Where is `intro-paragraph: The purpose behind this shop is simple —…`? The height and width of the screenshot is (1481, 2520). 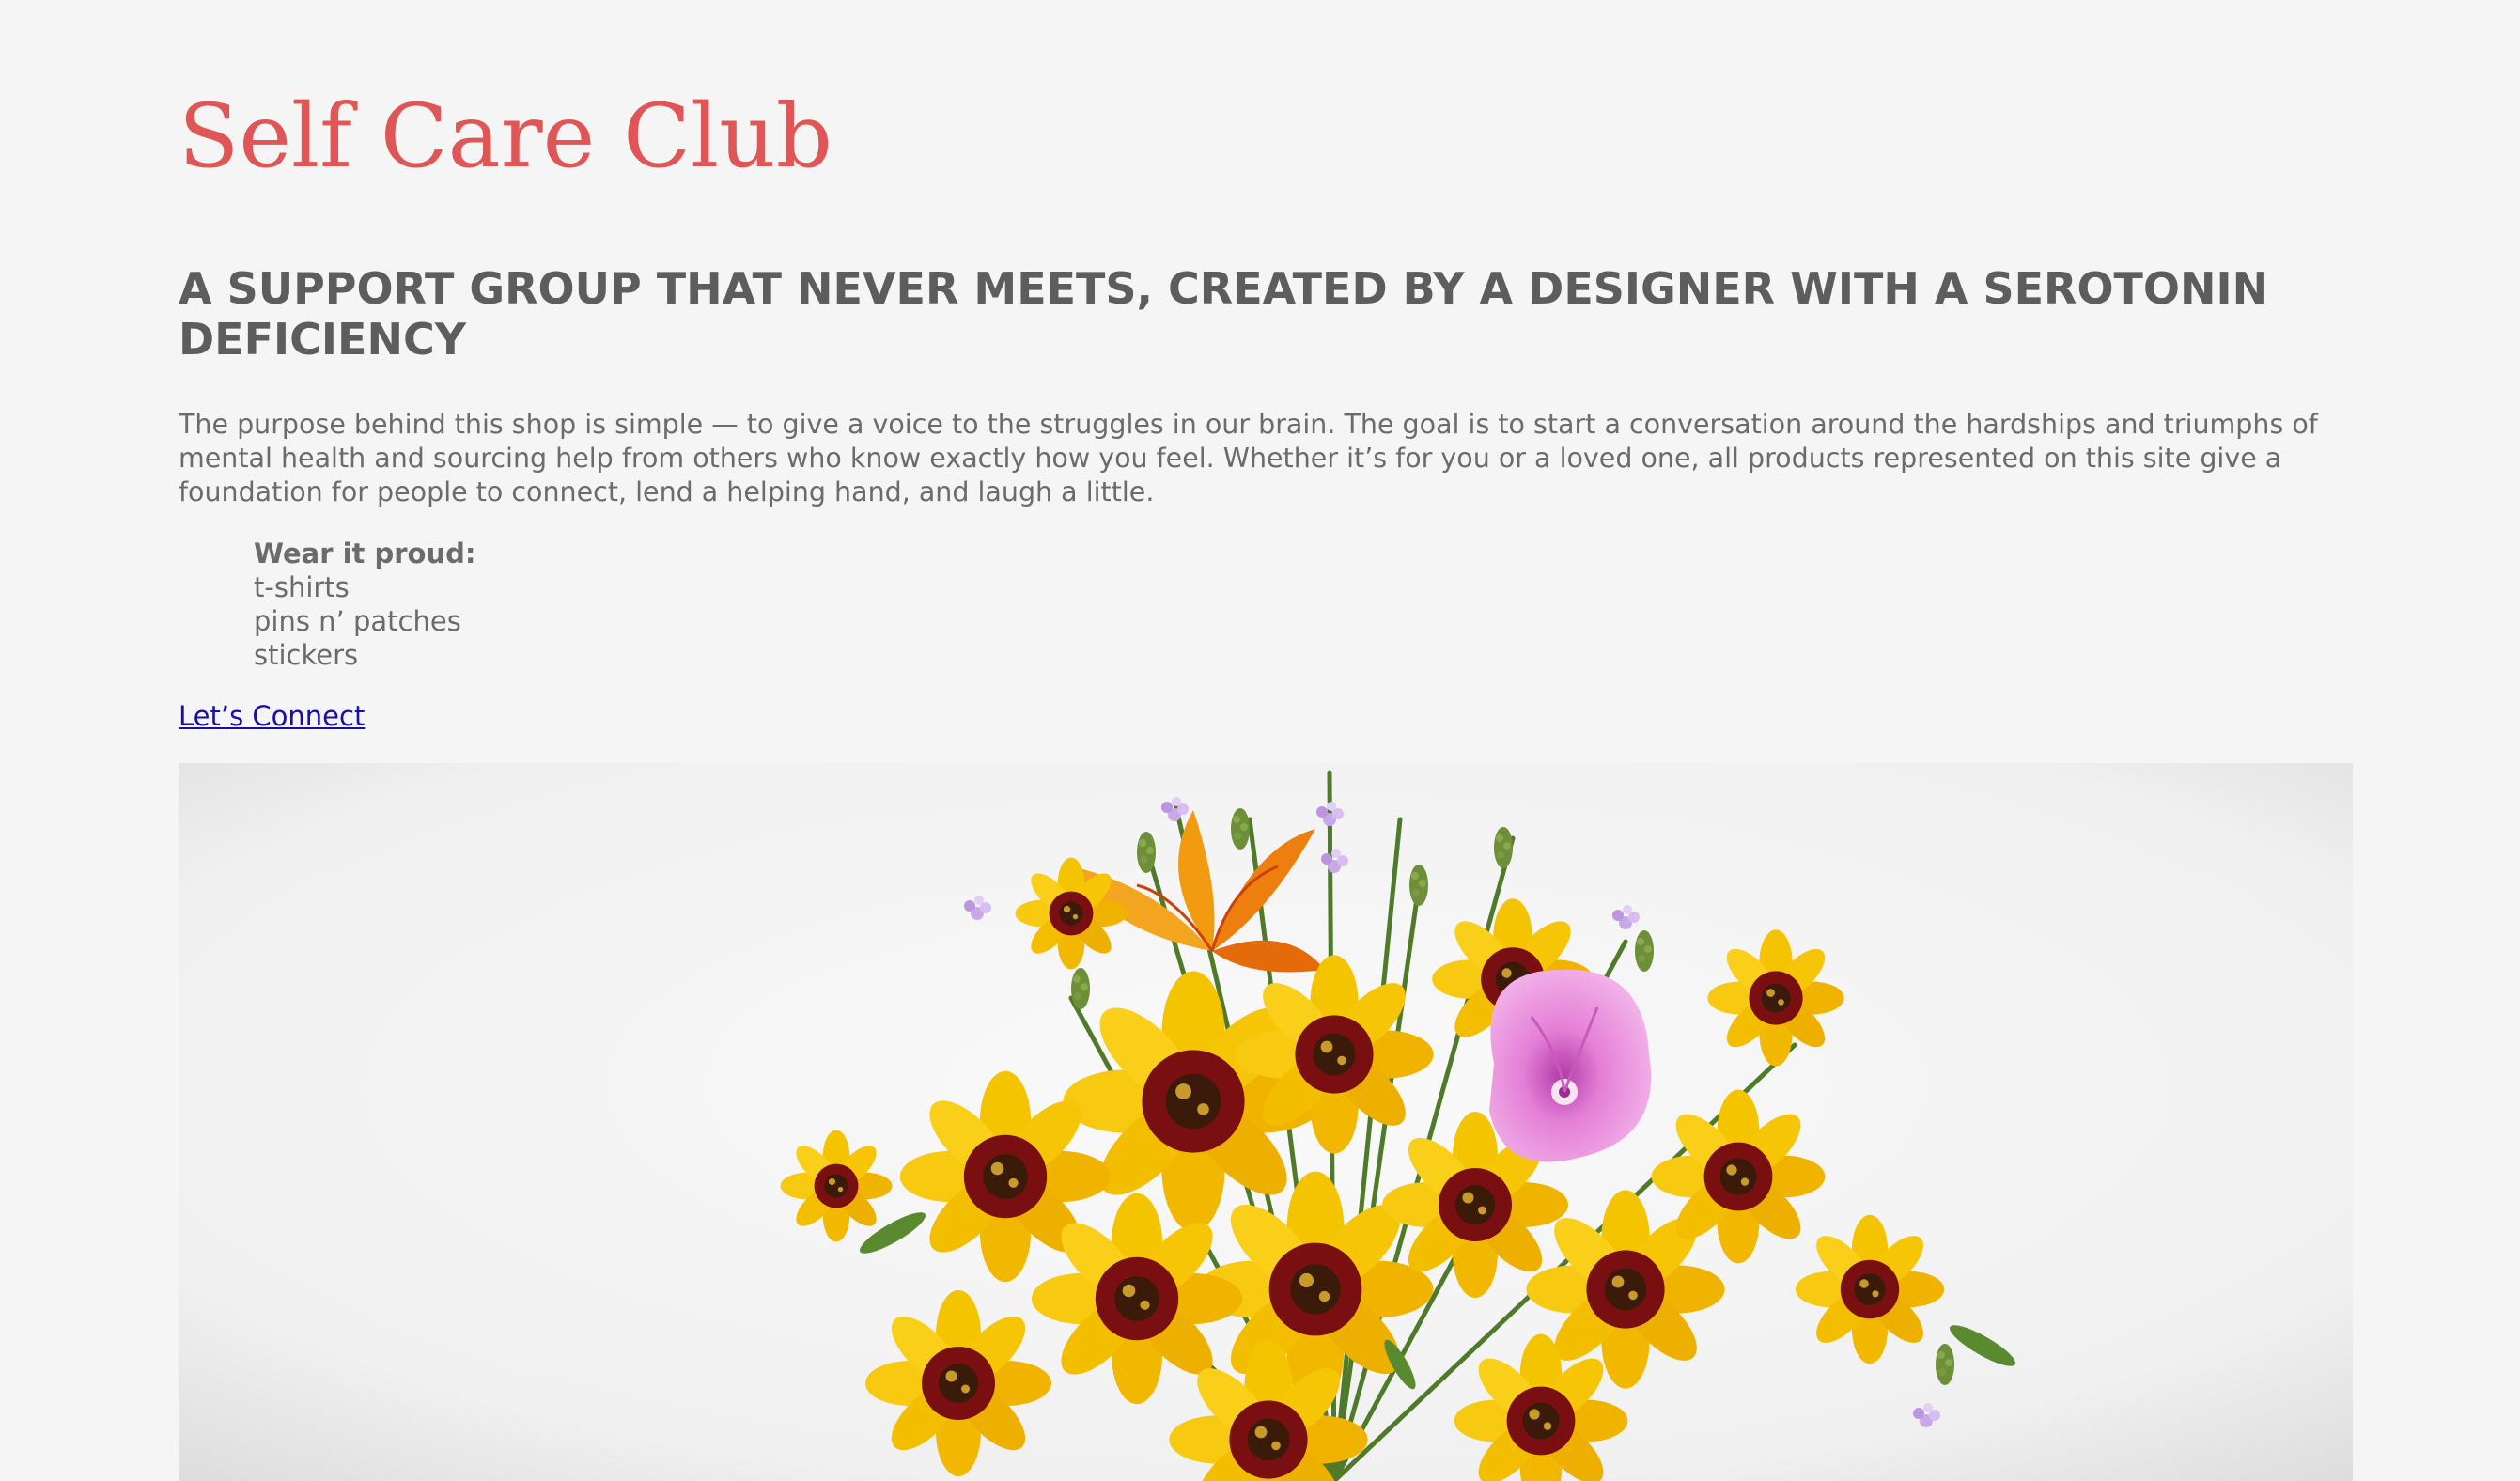
intro-paragraph: The purpose behind this shop is simple —… is located at coordinates (1248, 458).